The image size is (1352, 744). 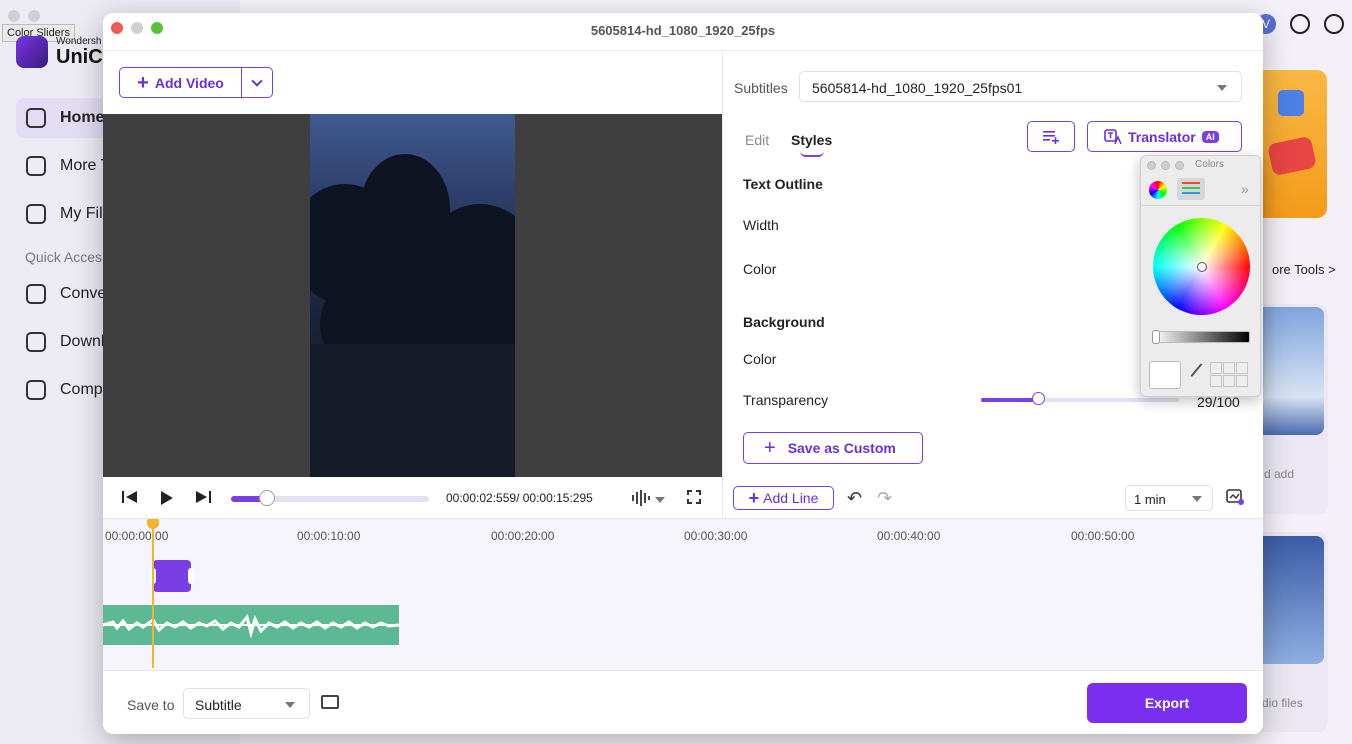 I want to click on playback-controls: 00:00:02:559/ 00:00:15:295, so click(x=412, y=498).